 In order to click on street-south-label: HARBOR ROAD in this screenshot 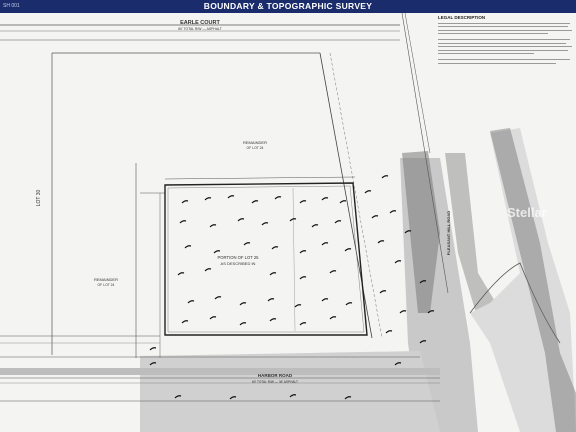, I will do `click(275, 375)`.